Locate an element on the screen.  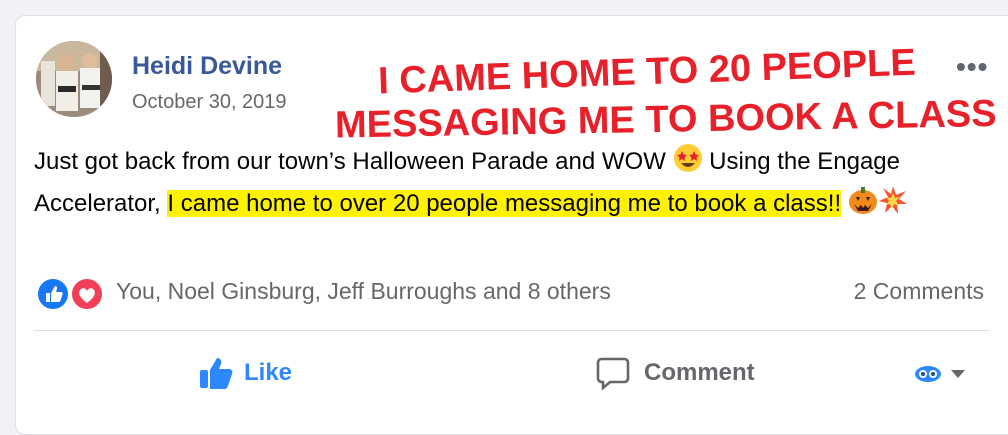
comment-button: Comment is located at coordinates (675, 373).